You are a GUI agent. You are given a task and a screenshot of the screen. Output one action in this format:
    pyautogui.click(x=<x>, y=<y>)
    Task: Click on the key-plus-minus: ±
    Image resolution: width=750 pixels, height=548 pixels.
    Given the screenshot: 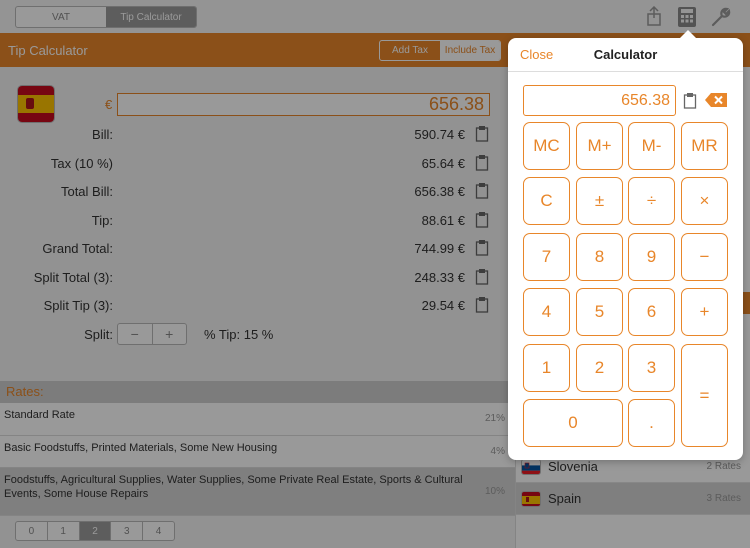 What is the action you would take?
    pyautogui.click(x=599, y=201)
    